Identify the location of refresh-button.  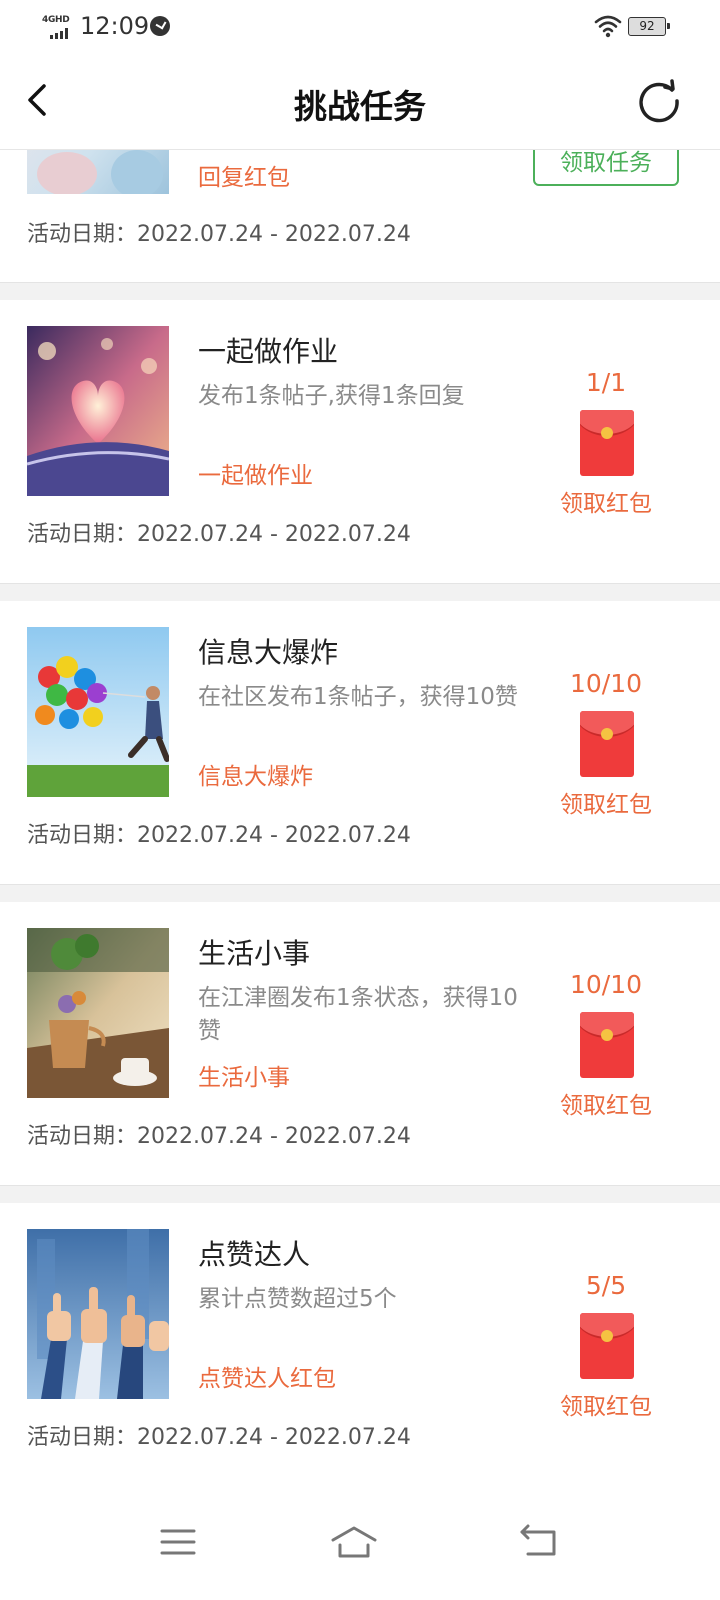
(659, 101).